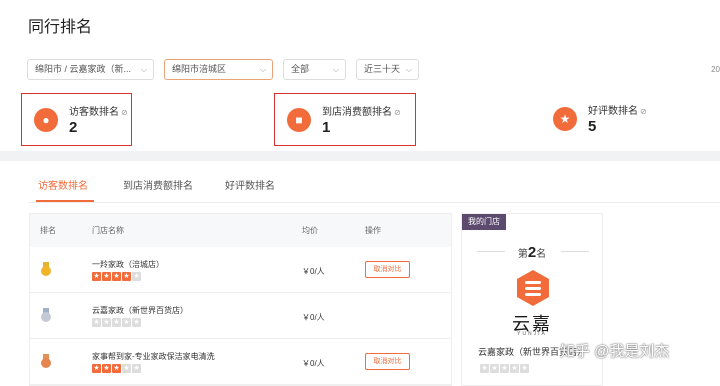 The image size is (720, 386). What do you see at coordinates (153, 356) in the screenshot?
I see `store-name: 家事帮到家-专业家政保洁家电清洗` at bounding box center [153, 356].